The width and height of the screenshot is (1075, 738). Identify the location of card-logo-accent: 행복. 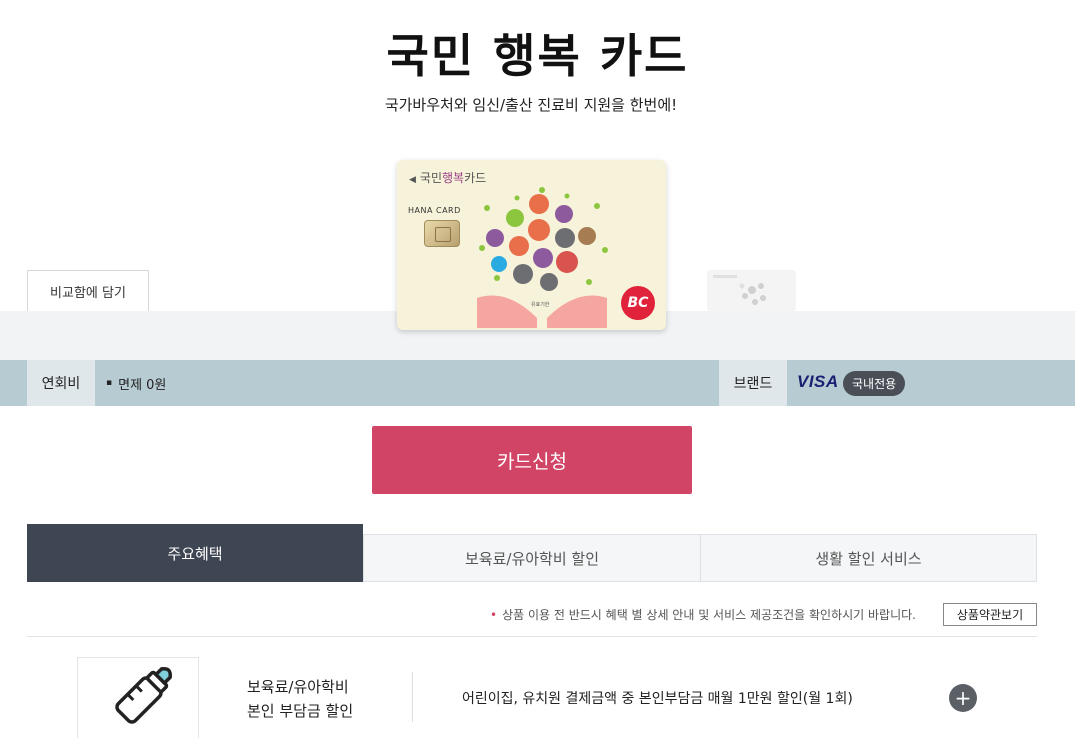
(453, 178).